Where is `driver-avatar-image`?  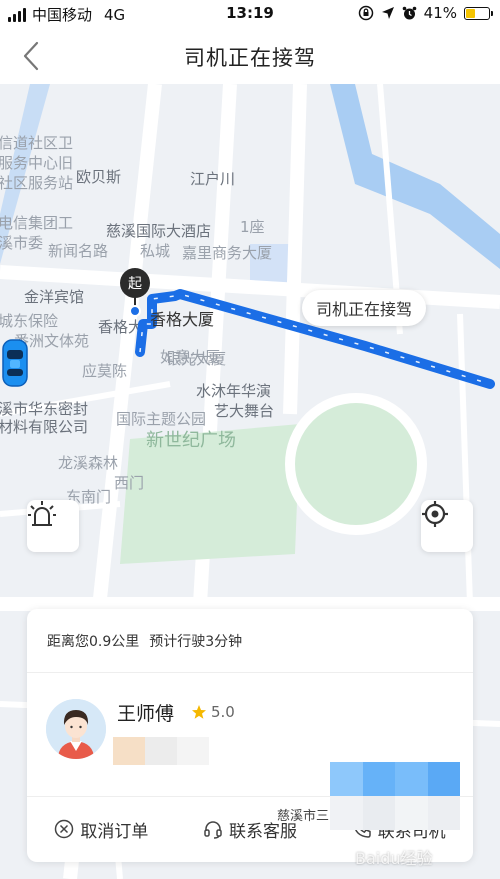
driver-avatar-image is located at coordinates (76, 729).